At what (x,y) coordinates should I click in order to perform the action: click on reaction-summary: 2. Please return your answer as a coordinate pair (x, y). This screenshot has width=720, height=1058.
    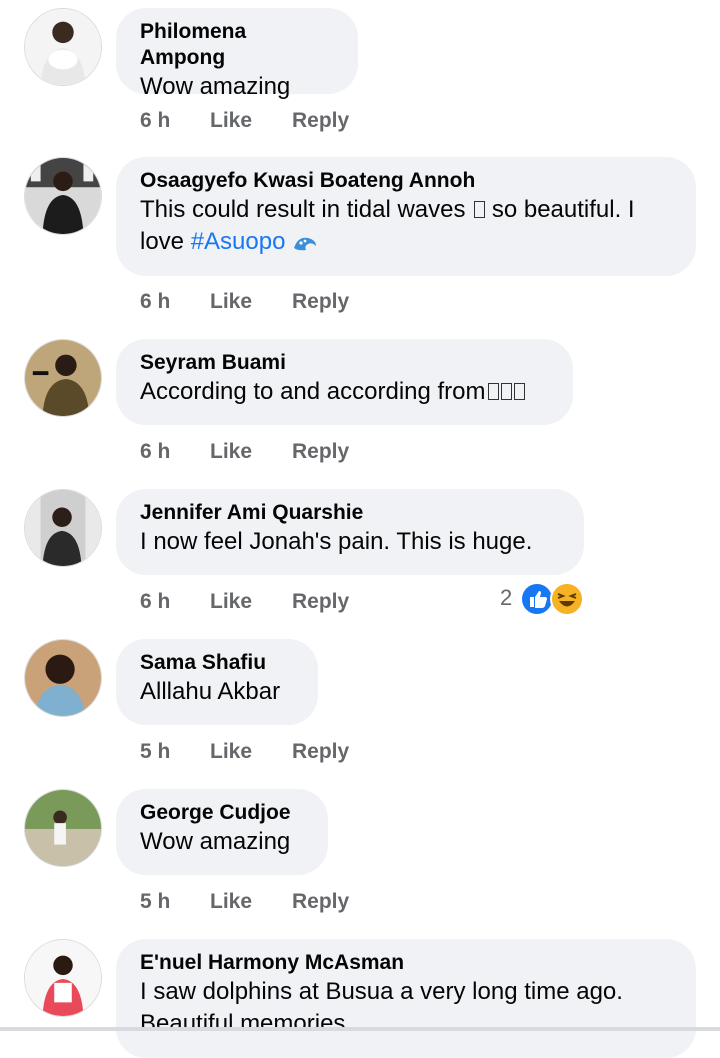
    Looking at the image, I should click on (545, 600).